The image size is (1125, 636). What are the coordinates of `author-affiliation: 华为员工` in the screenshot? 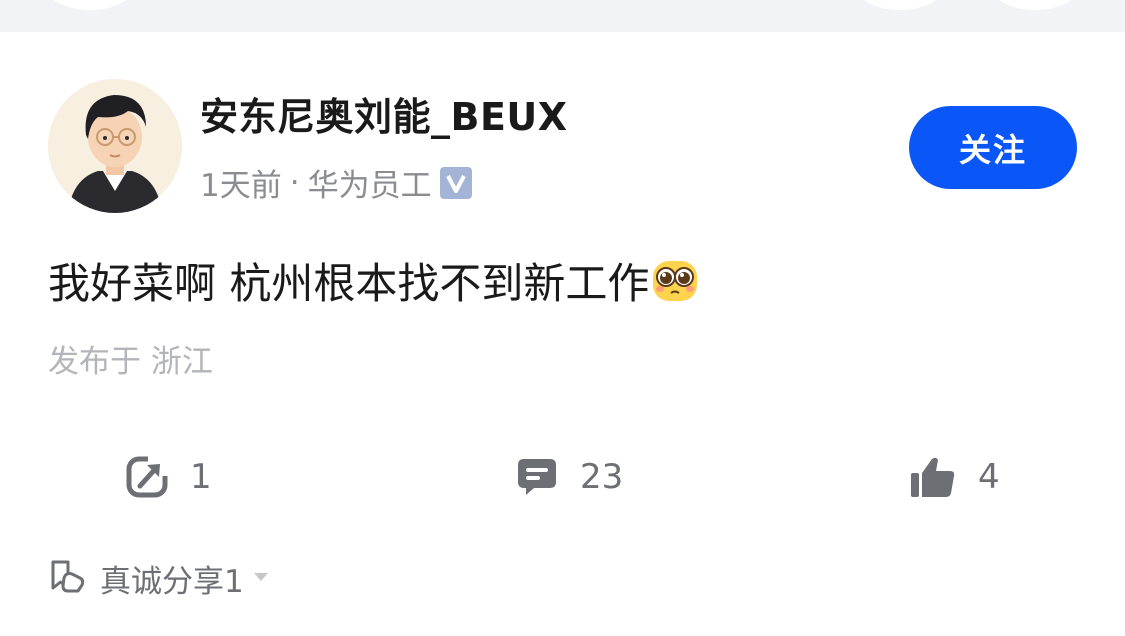 It's located at (369, 186).